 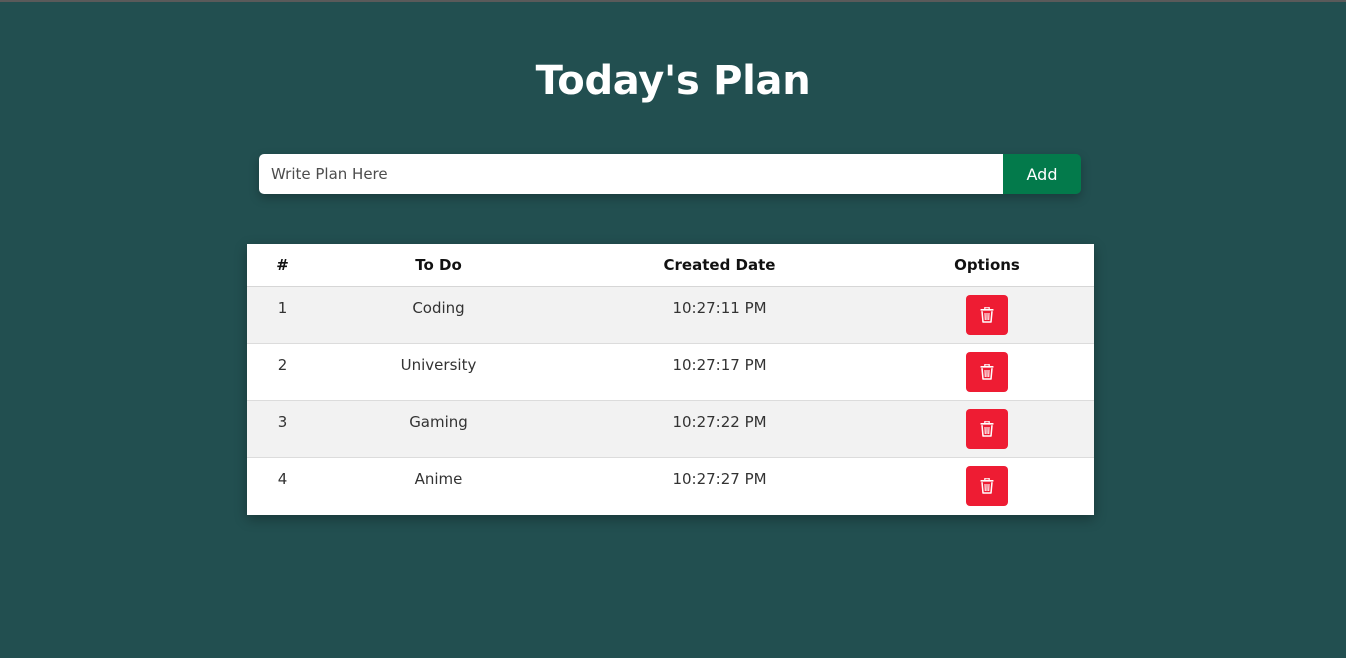 What do you see at coordinates (1042, 174) in the screenshot?
I see `add-button: Add` at bounding box center [1042, 174].